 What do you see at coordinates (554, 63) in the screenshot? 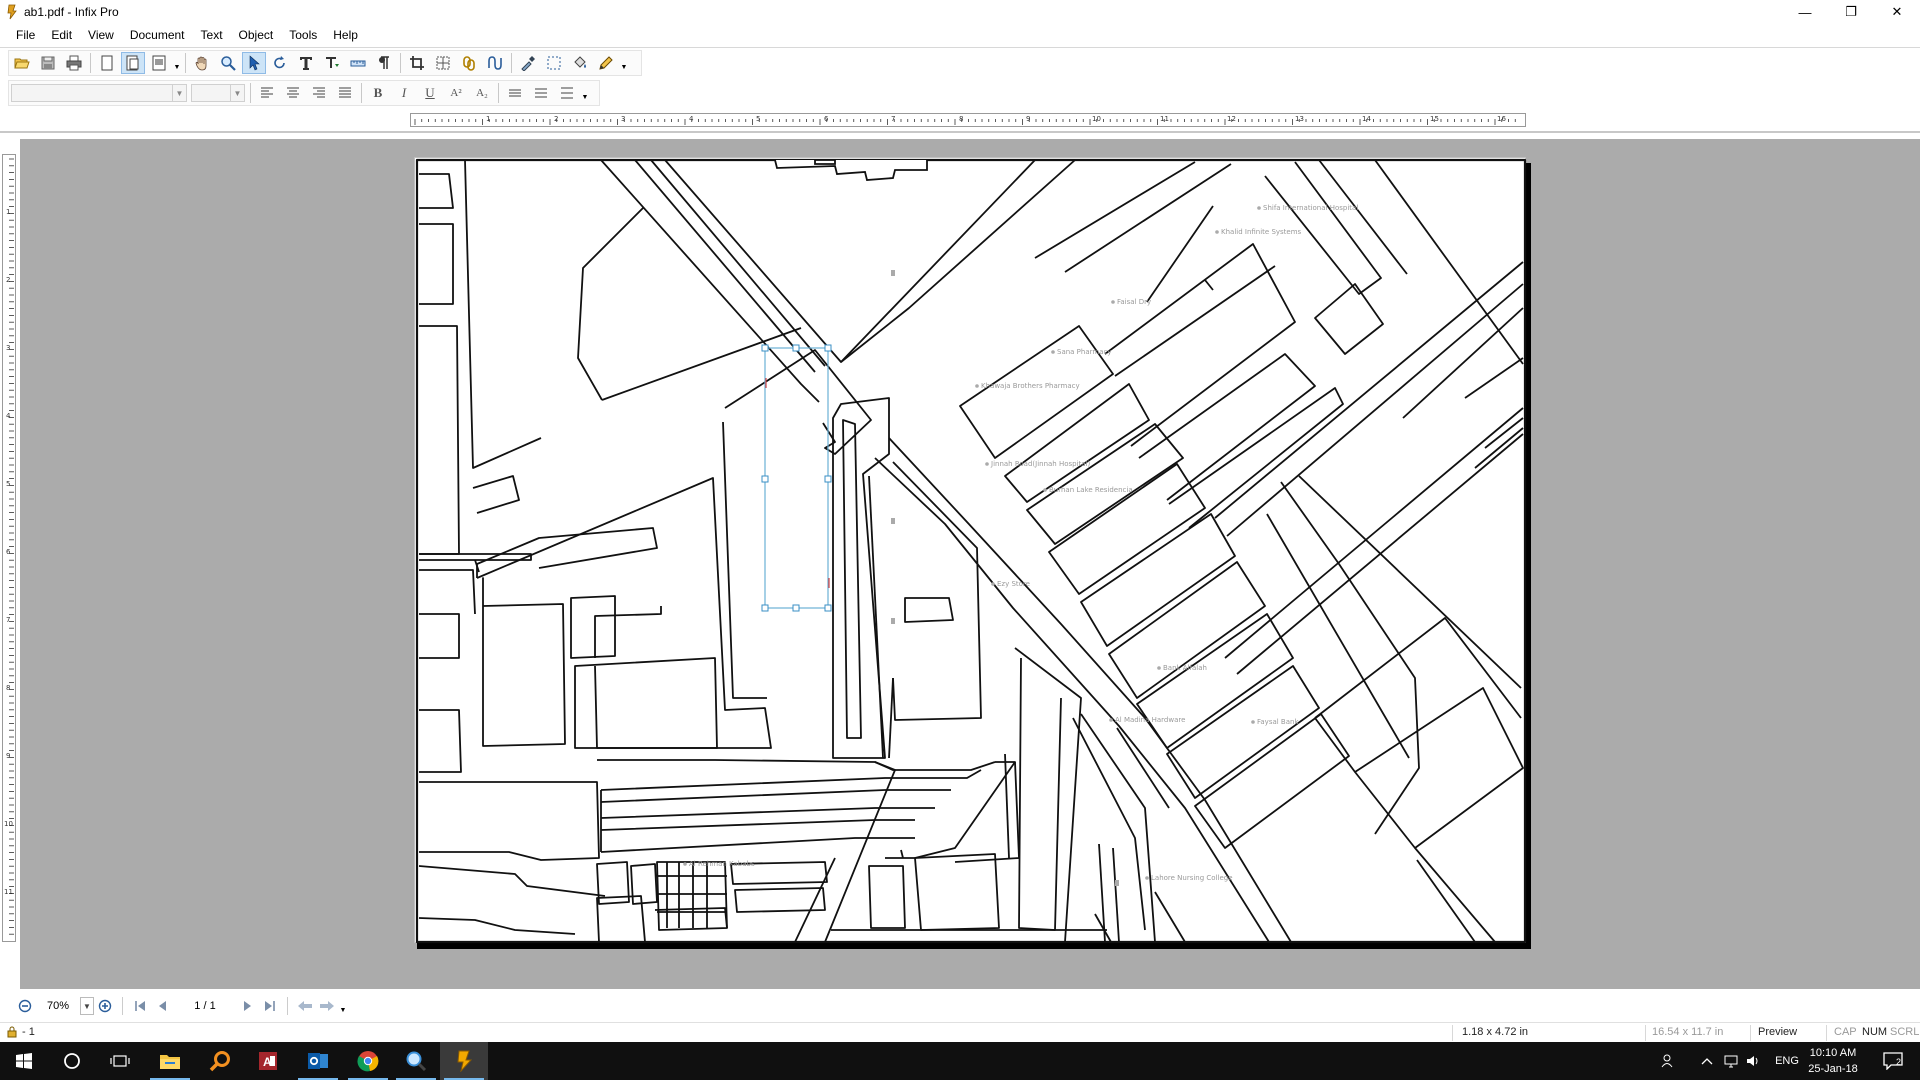
I see `marquee-button` at bounding box center [554, 63].